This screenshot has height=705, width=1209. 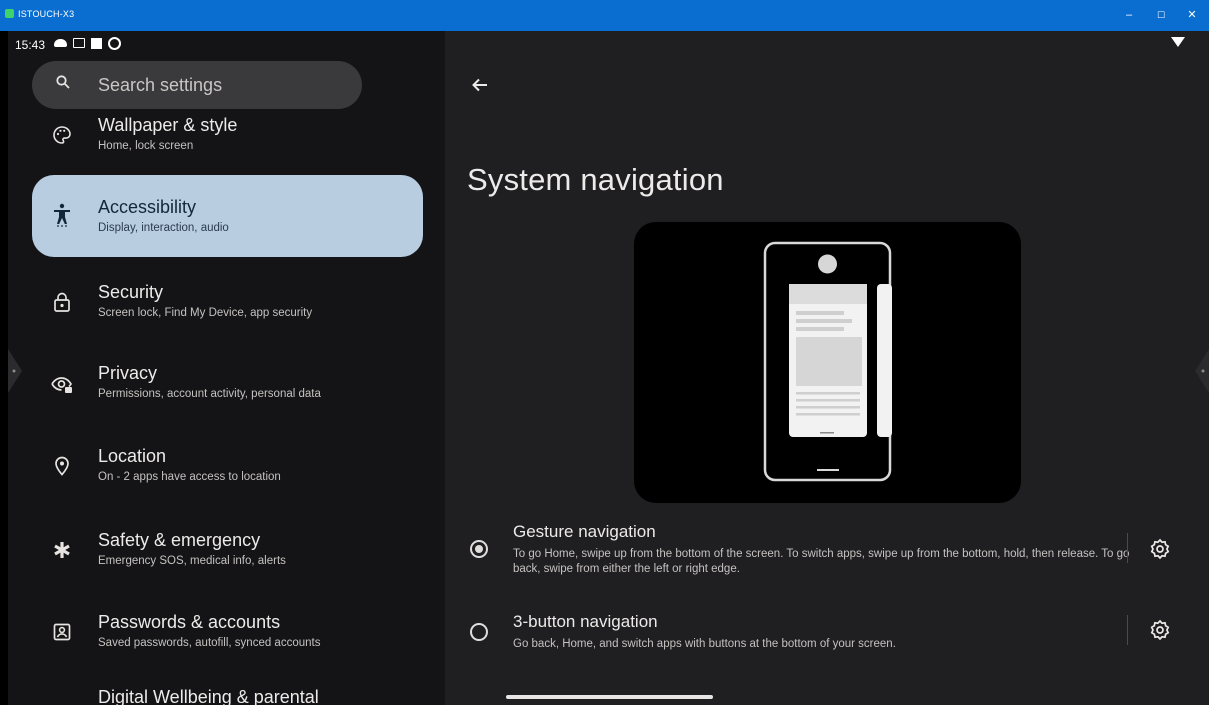 What do you see at coordinates (479, 632) in the screenshot?
I see `3-button-navigation-radio` at bounding box center [479, 632].